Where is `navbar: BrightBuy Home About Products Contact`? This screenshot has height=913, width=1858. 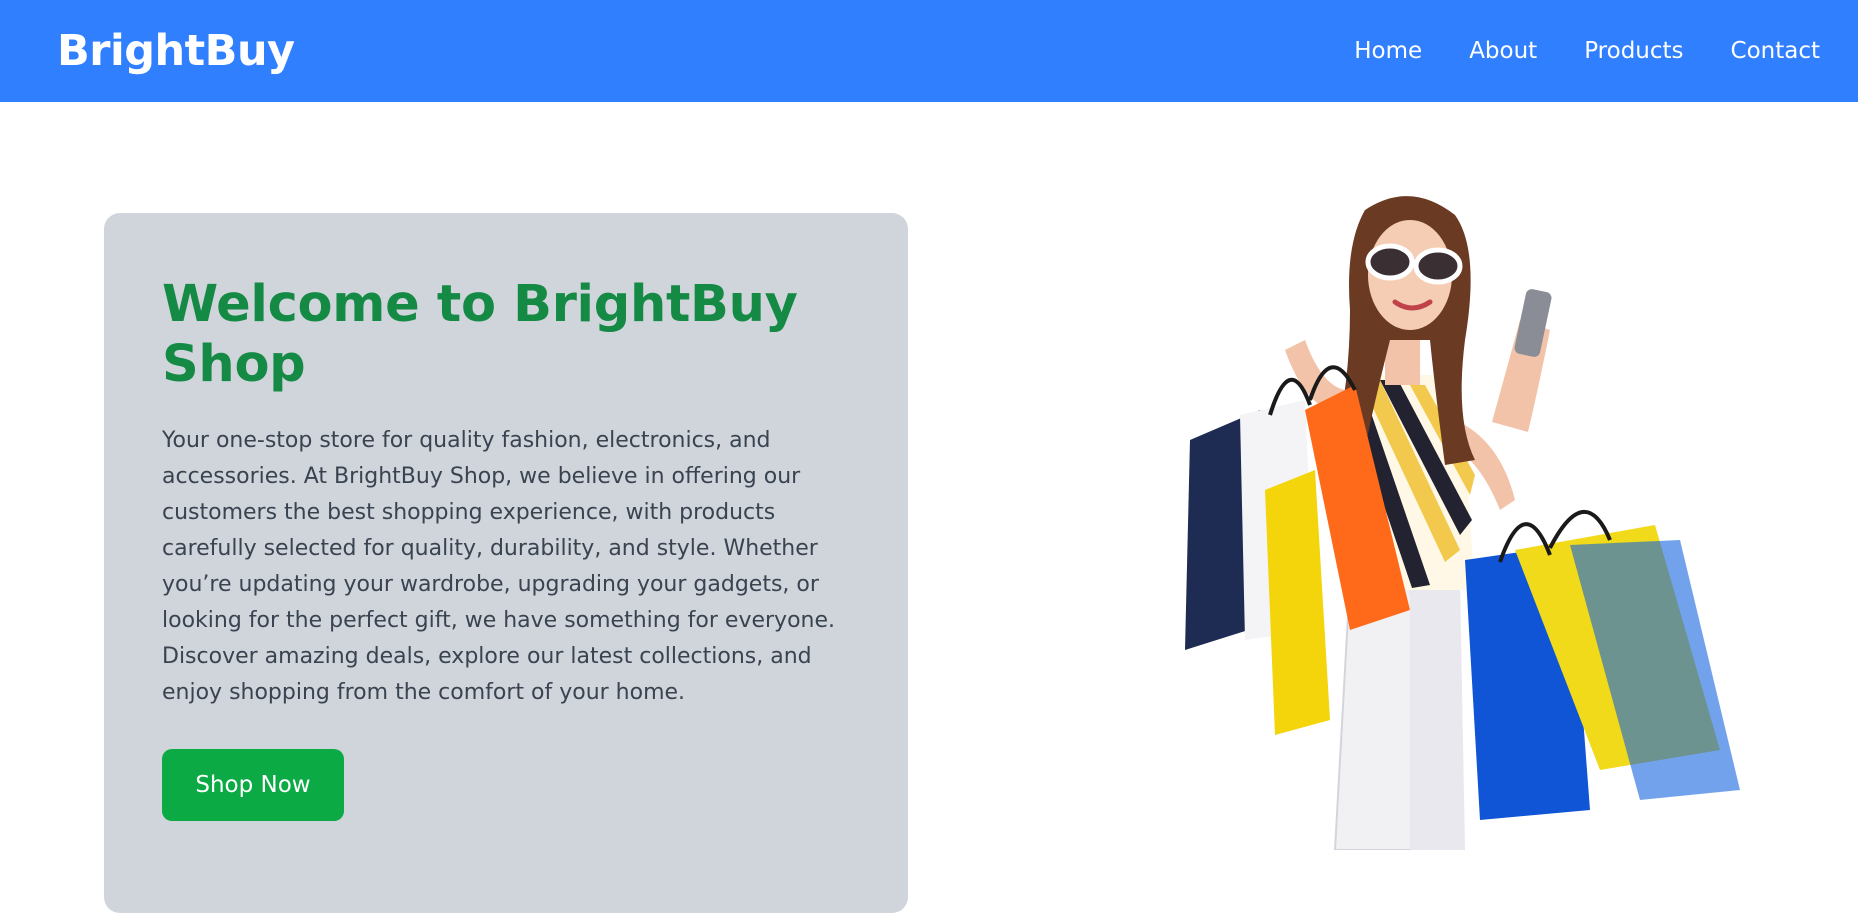 navbar: BrightBuy Home About Products Contact is located at coordinates (929, 51).